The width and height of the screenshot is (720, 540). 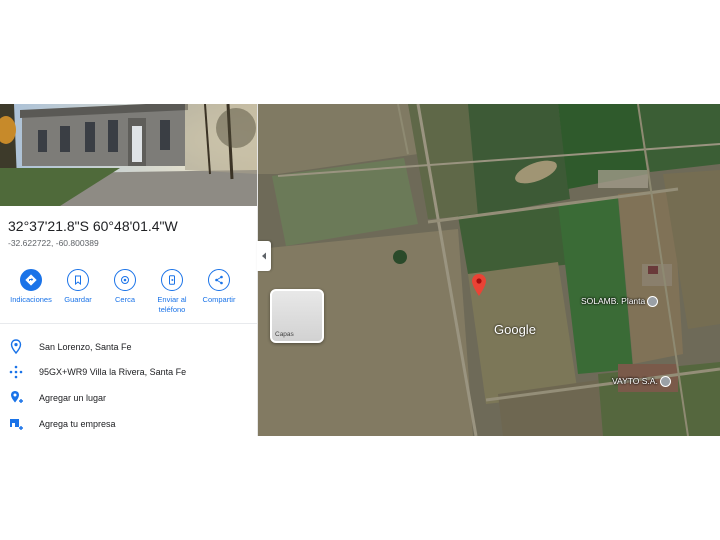 I want to click on share-label: Compartir, so click(x=219, y=299).